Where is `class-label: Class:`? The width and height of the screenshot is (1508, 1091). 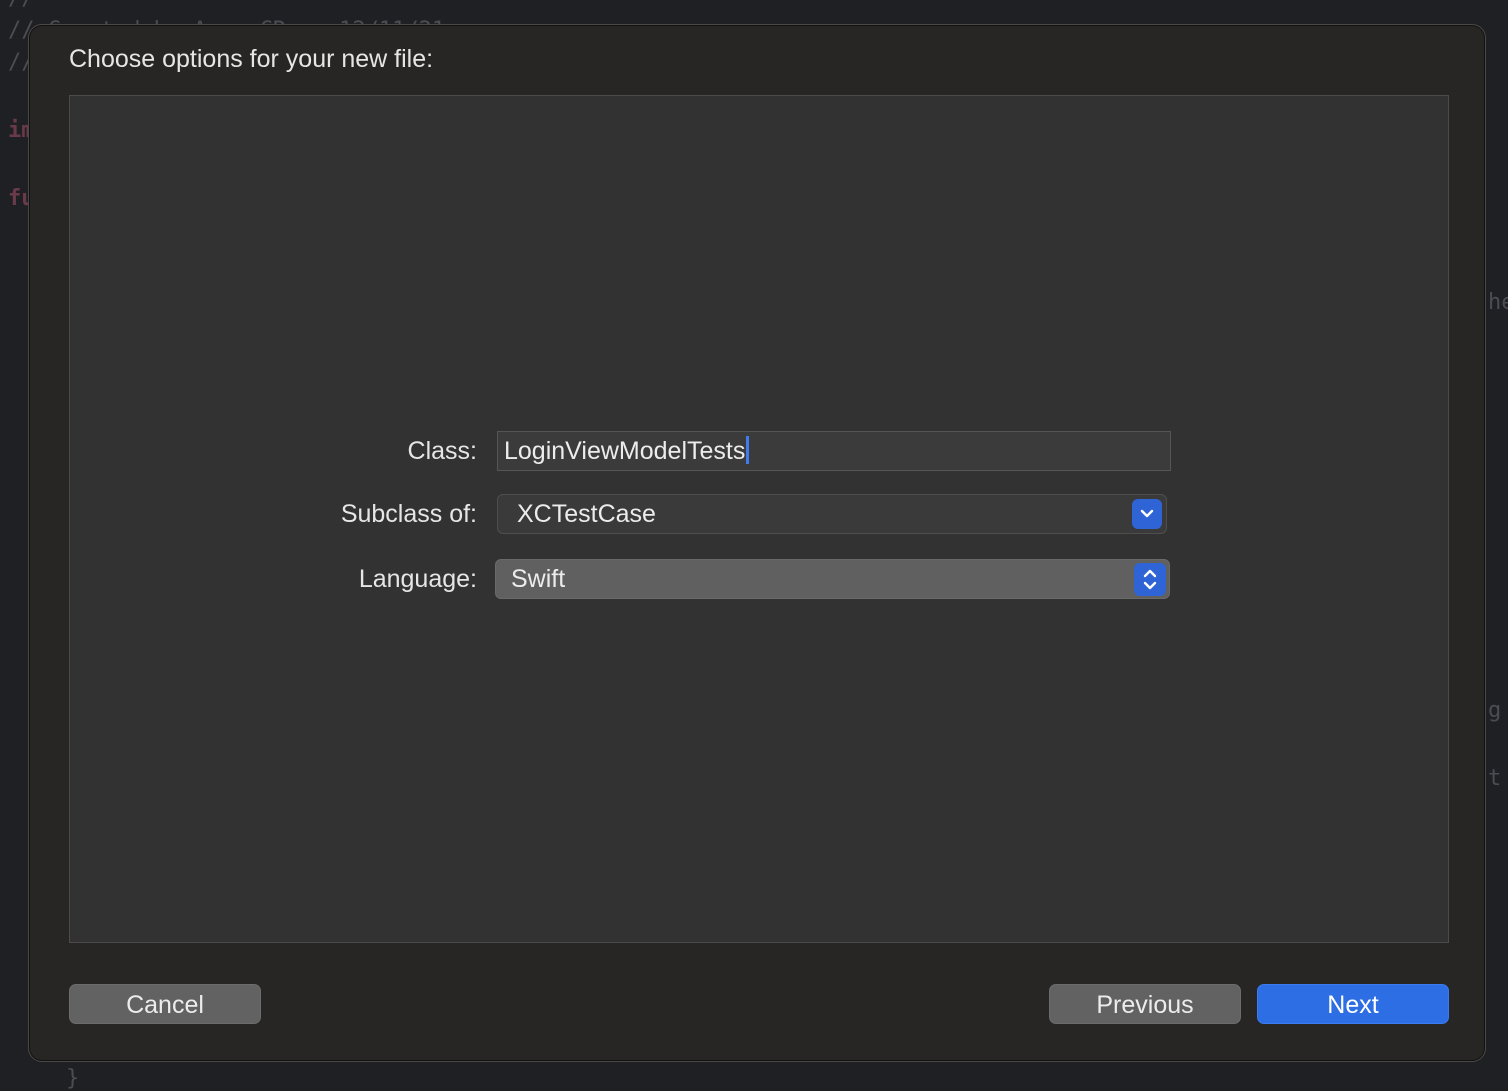 class-label: Class: is located at coordinates (442, 451).